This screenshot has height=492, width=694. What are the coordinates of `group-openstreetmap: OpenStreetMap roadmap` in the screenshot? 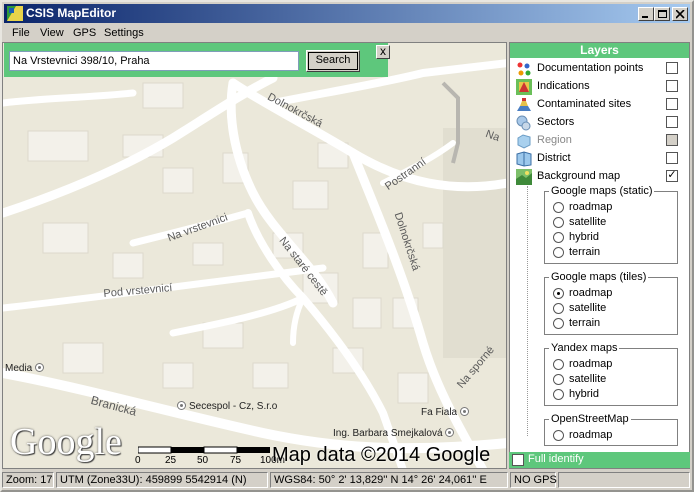 It's located at (611, 429).